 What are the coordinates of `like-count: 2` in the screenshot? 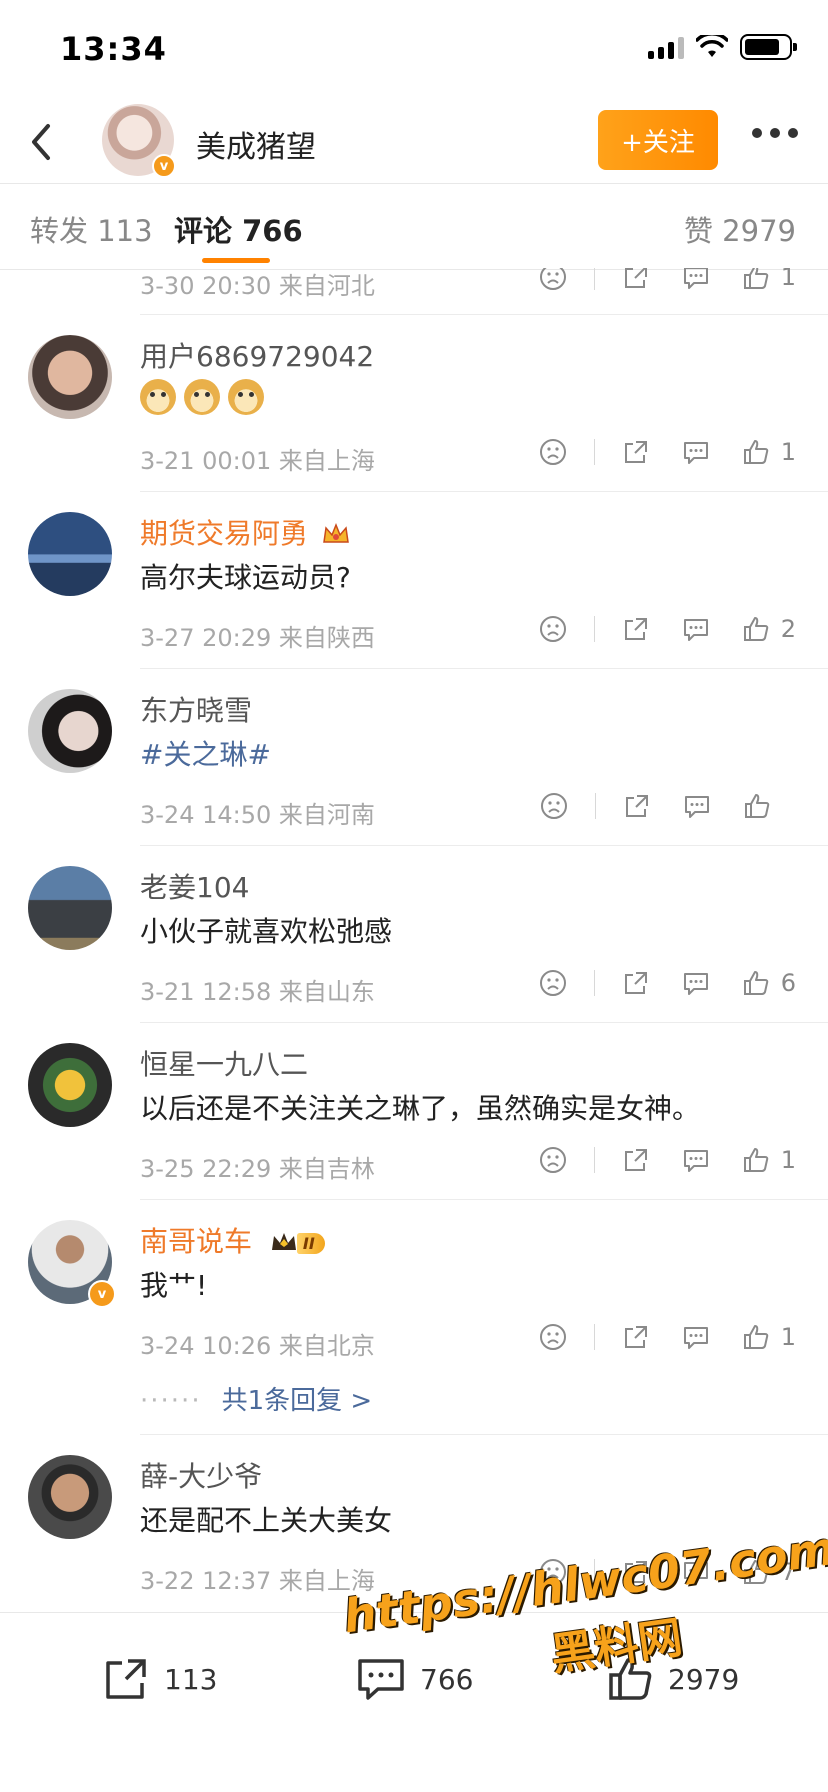 It's located at (788, 629).